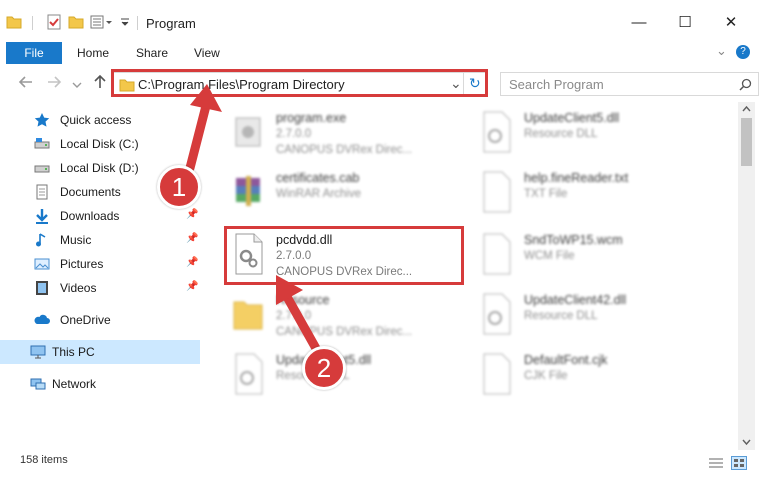  I want to click on step-1-badge: 1, so click(179, 187).